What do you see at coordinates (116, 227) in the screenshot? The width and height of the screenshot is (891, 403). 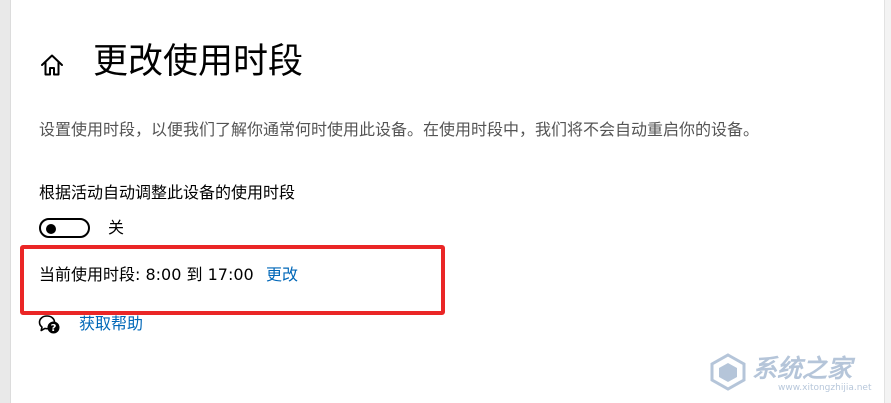 I see `toggle-state-label: 关` at bounding box center [116, 227].